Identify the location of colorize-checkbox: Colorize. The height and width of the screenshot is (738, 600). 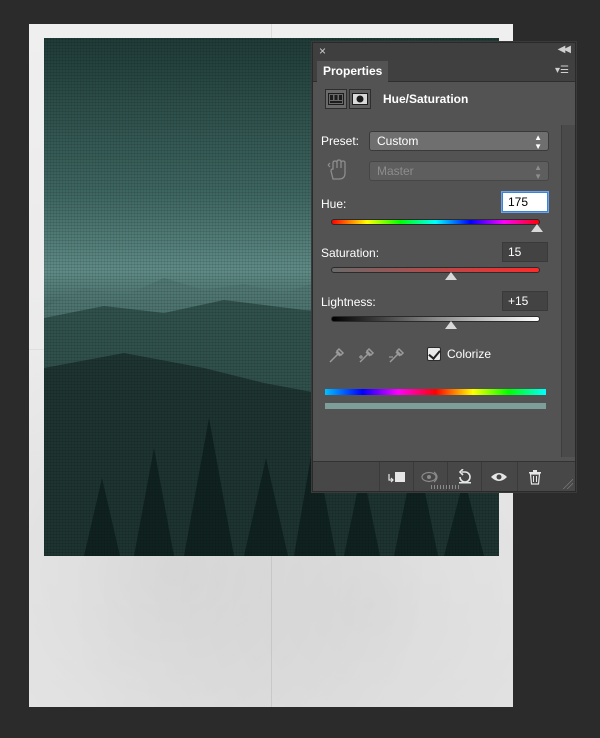
(459, 354).